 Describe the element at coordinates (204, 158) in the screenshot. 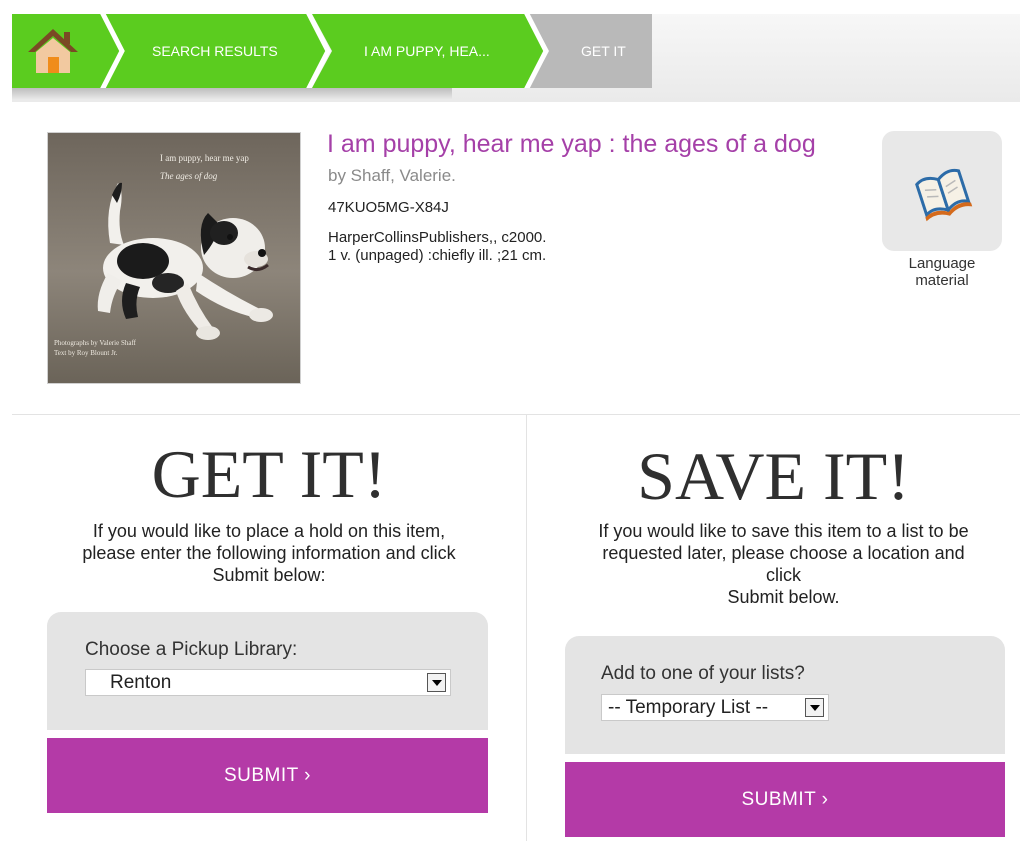

I see `cover-title: I am puppy, hear me yap` at that location.